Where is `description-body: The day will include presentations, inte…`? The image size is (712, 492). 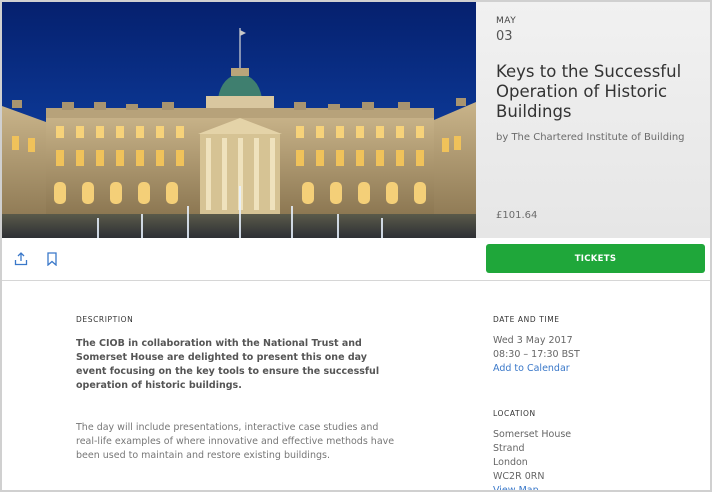
description-body: The day will include presentations, inte… is located at coordinates (235, 441).